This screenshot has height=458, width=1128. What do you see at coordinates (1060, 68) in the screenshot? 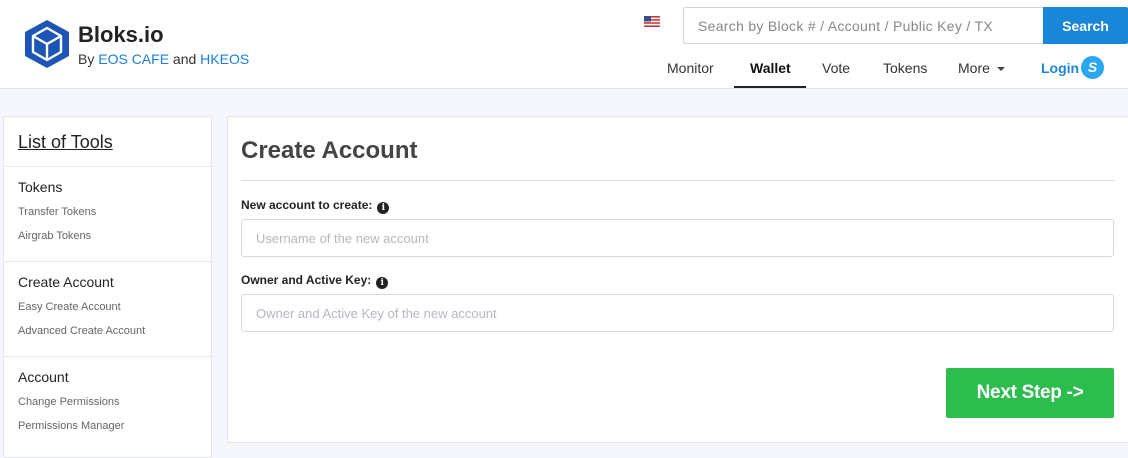
I see `login-link: Login` at bounding box center [1060, 68].